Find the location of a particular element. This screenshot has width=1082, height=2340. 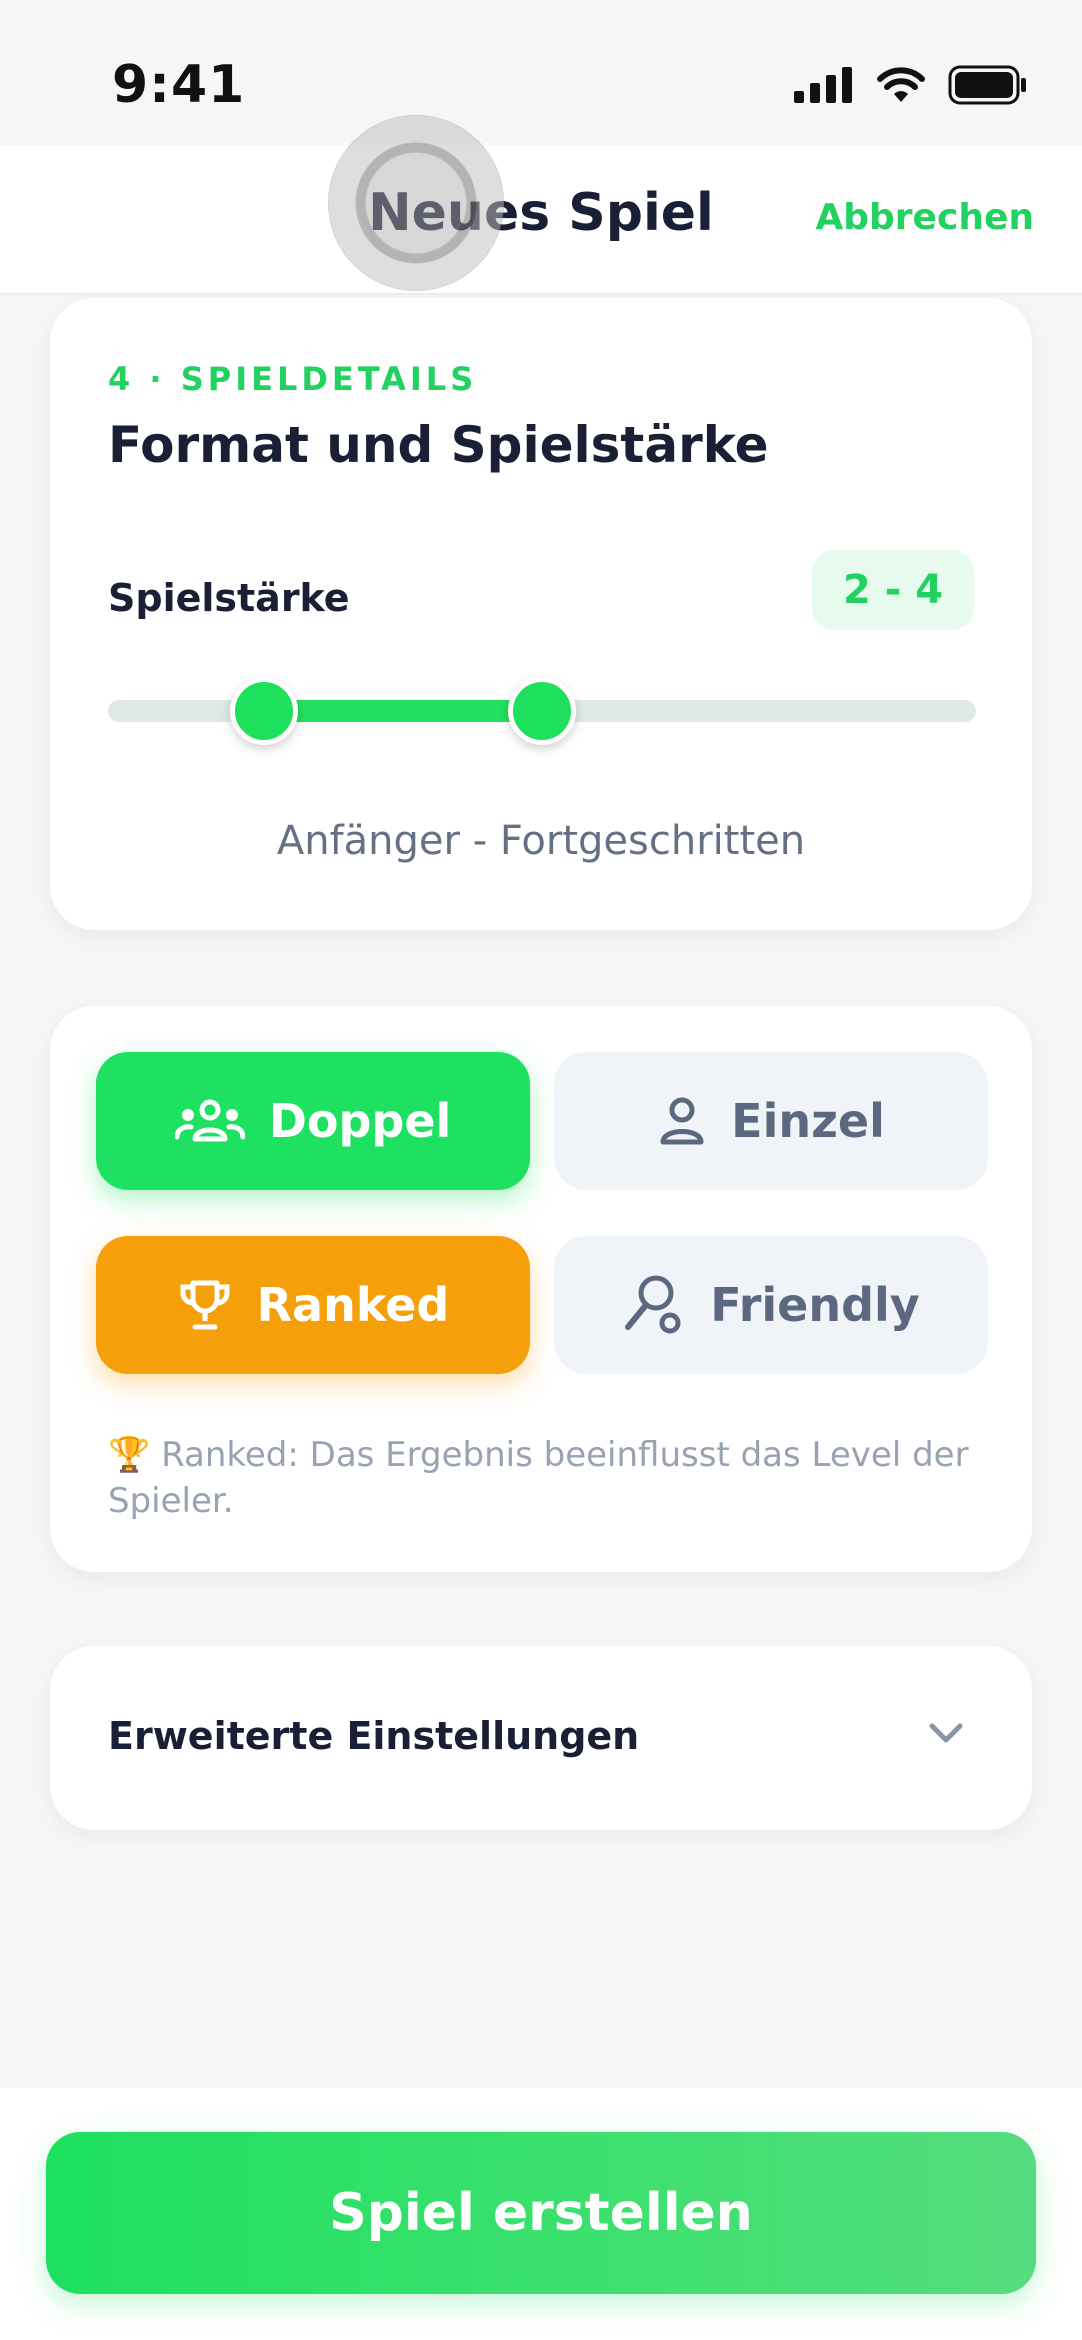

einzel-option-button: Einzel is located at coordinates (771, 1121).